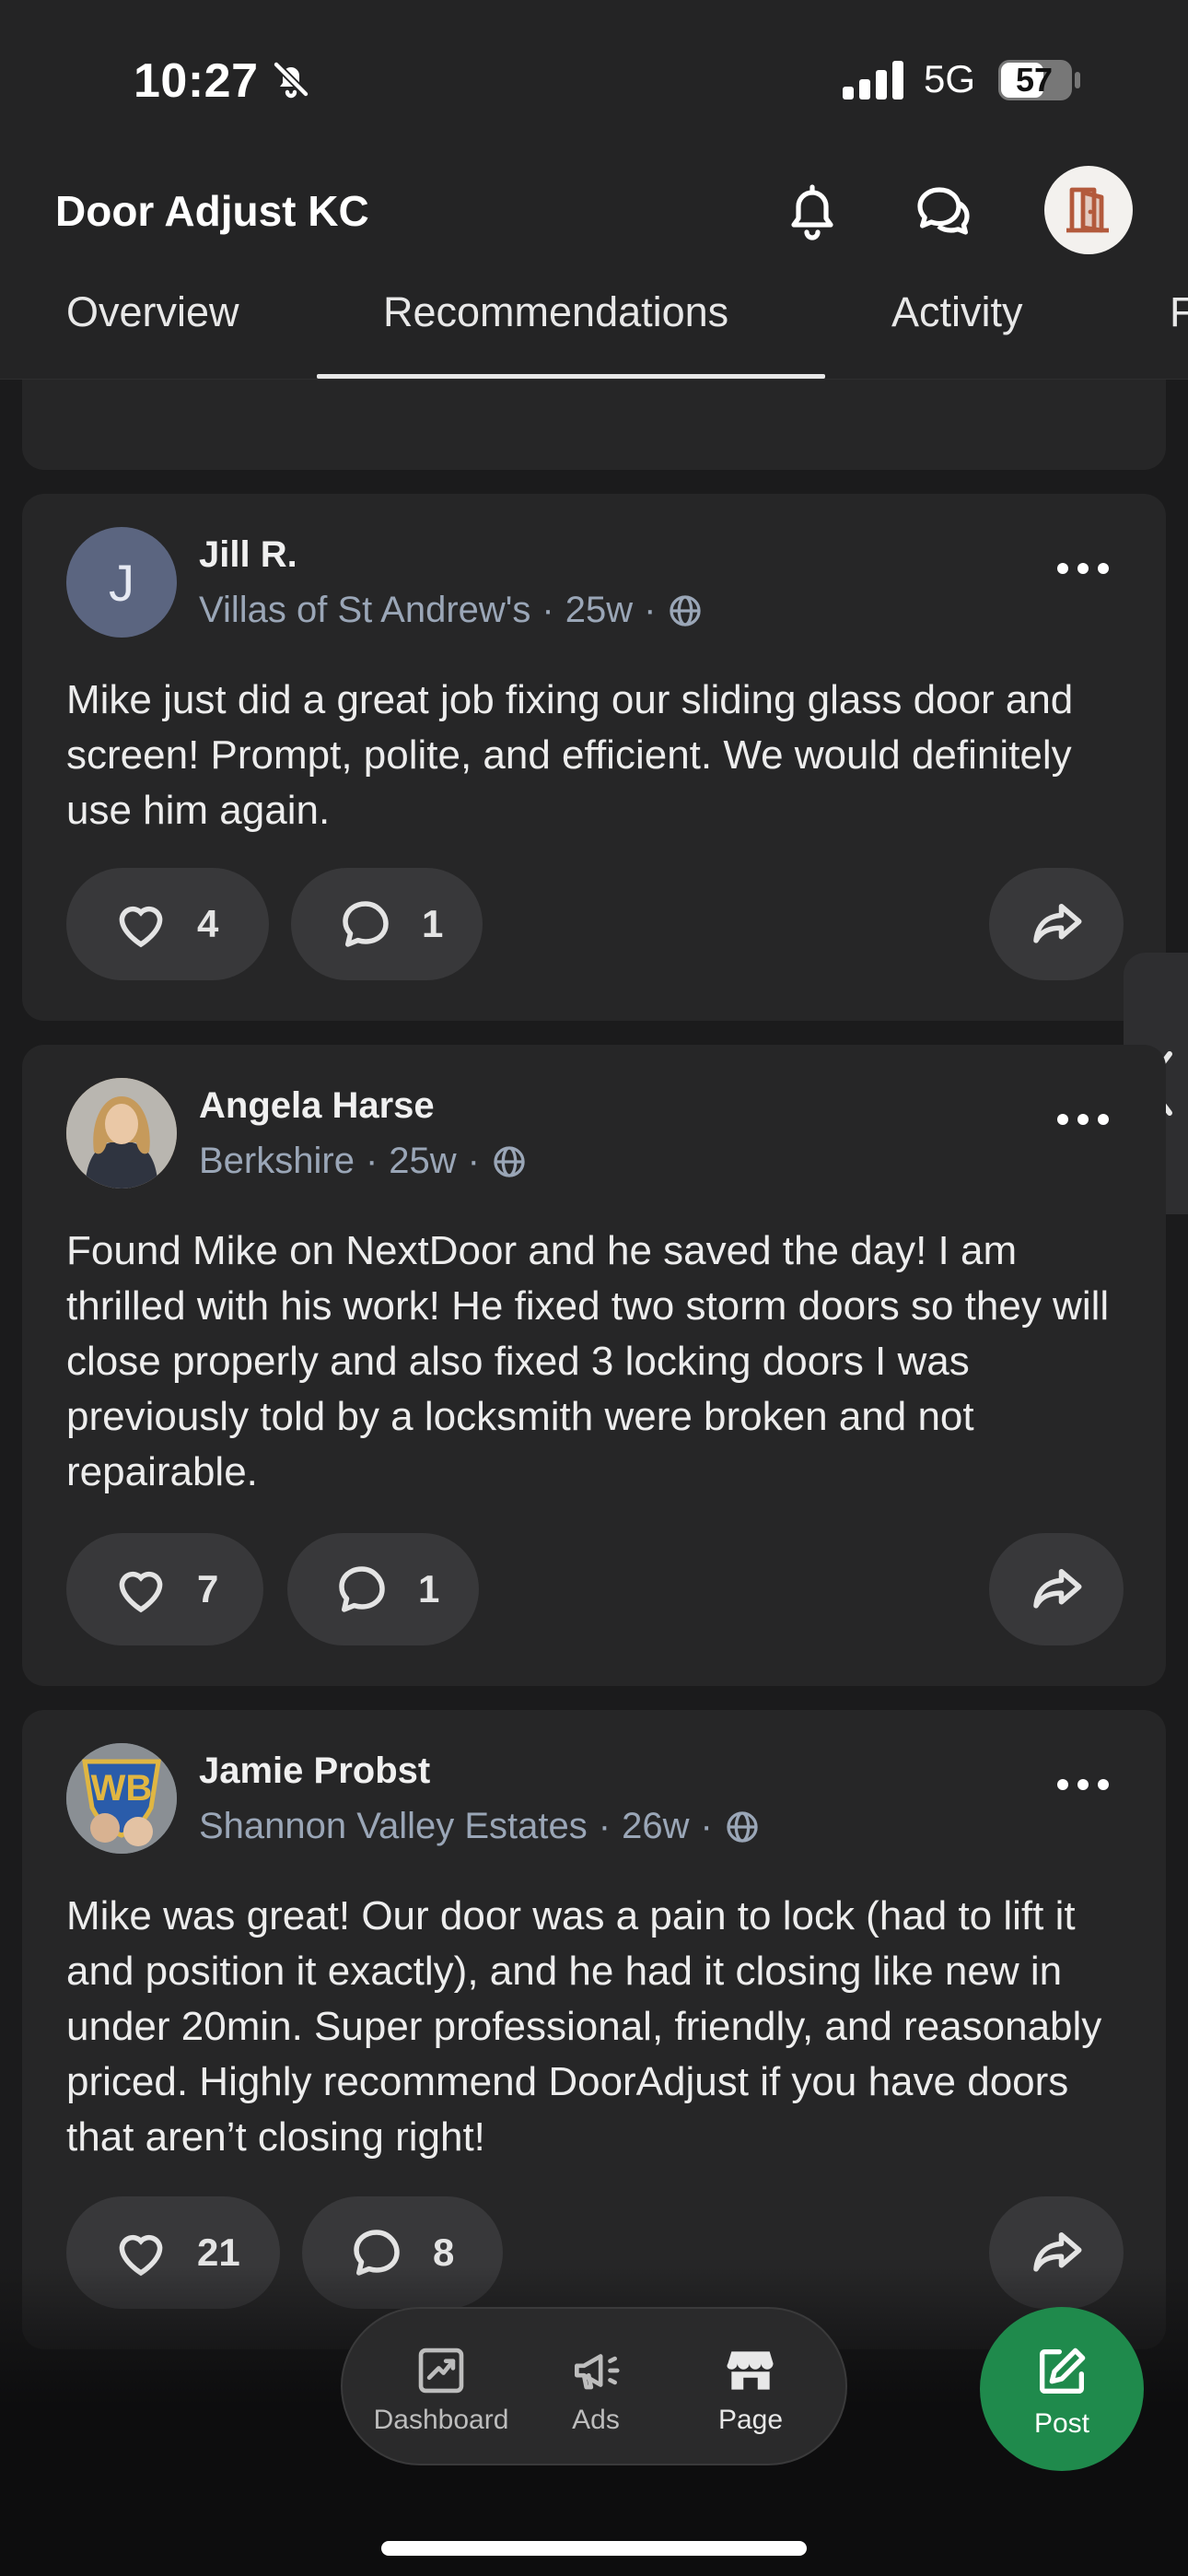  I want to click on post-button: Post, so click(1062, 2389).